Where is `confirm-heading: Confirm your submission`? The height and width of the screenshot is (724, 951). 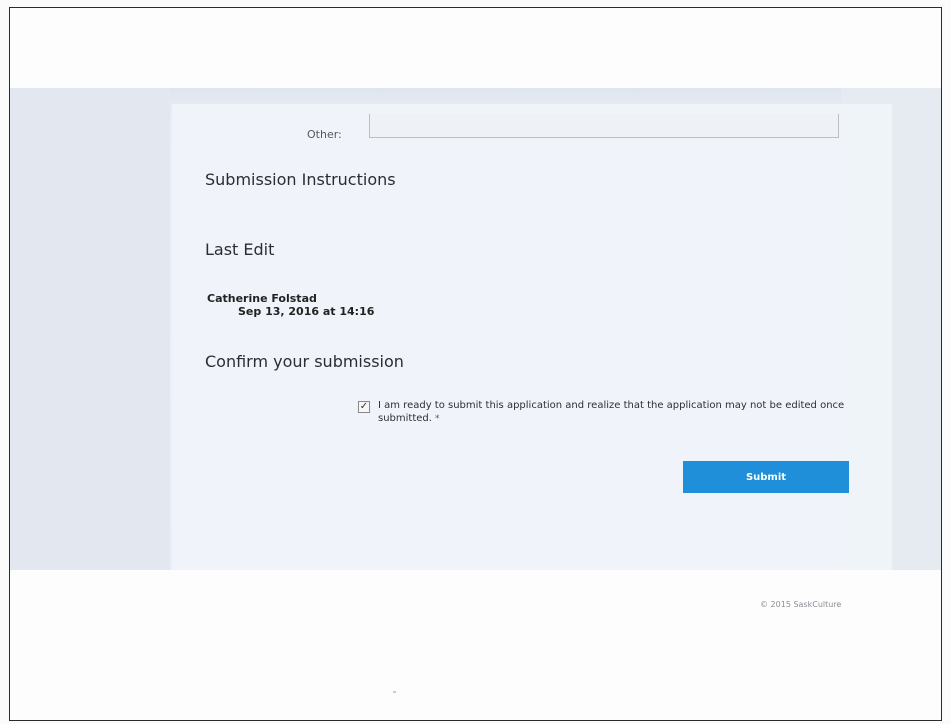 confirm-heading: Confirm your submission is located at coordinates (304, 361).